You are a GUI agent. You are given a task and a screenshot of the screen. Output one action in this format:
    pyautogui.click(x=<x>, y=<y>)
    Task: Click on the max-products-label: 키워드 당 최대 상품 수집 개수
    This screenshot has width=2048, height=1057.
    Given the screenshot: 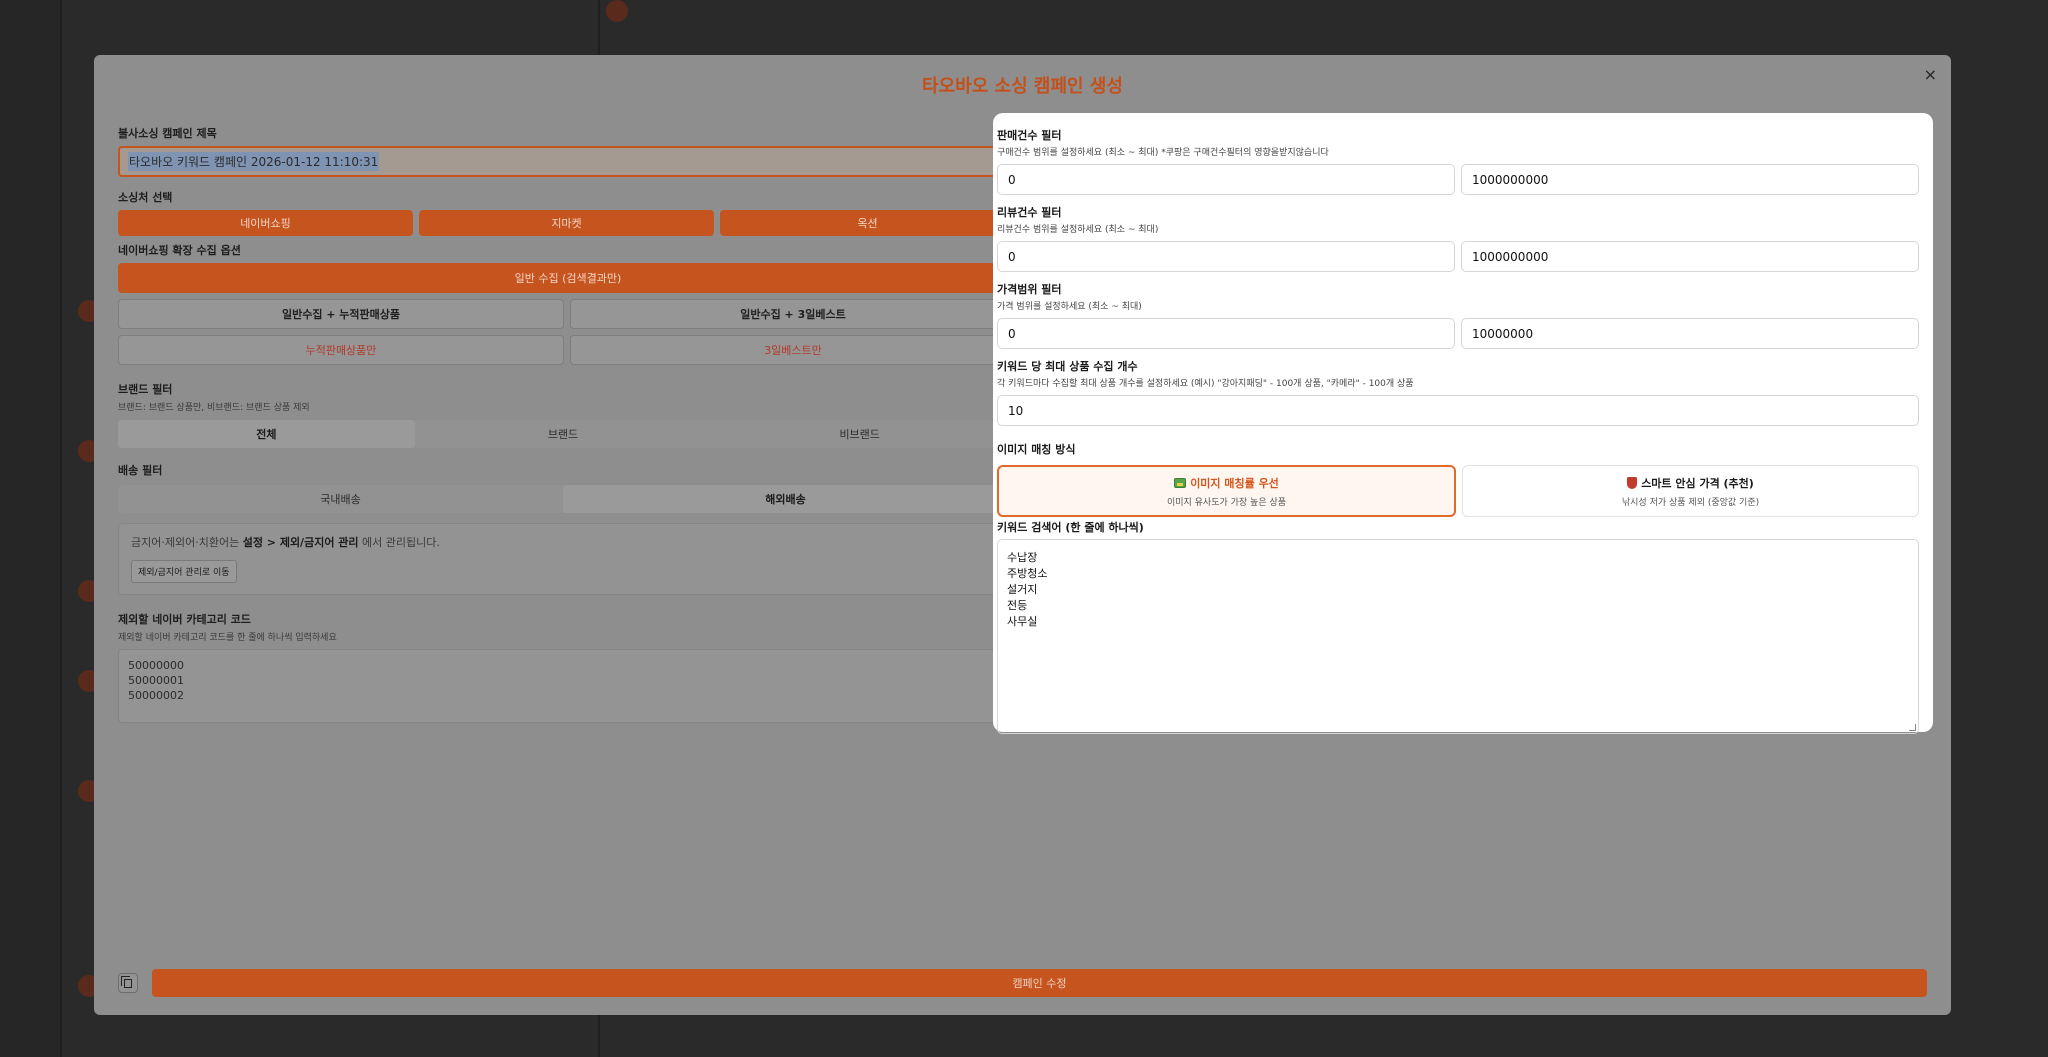 What is the action you would take?
    pyautogui.click(x=1067, y=366)
    